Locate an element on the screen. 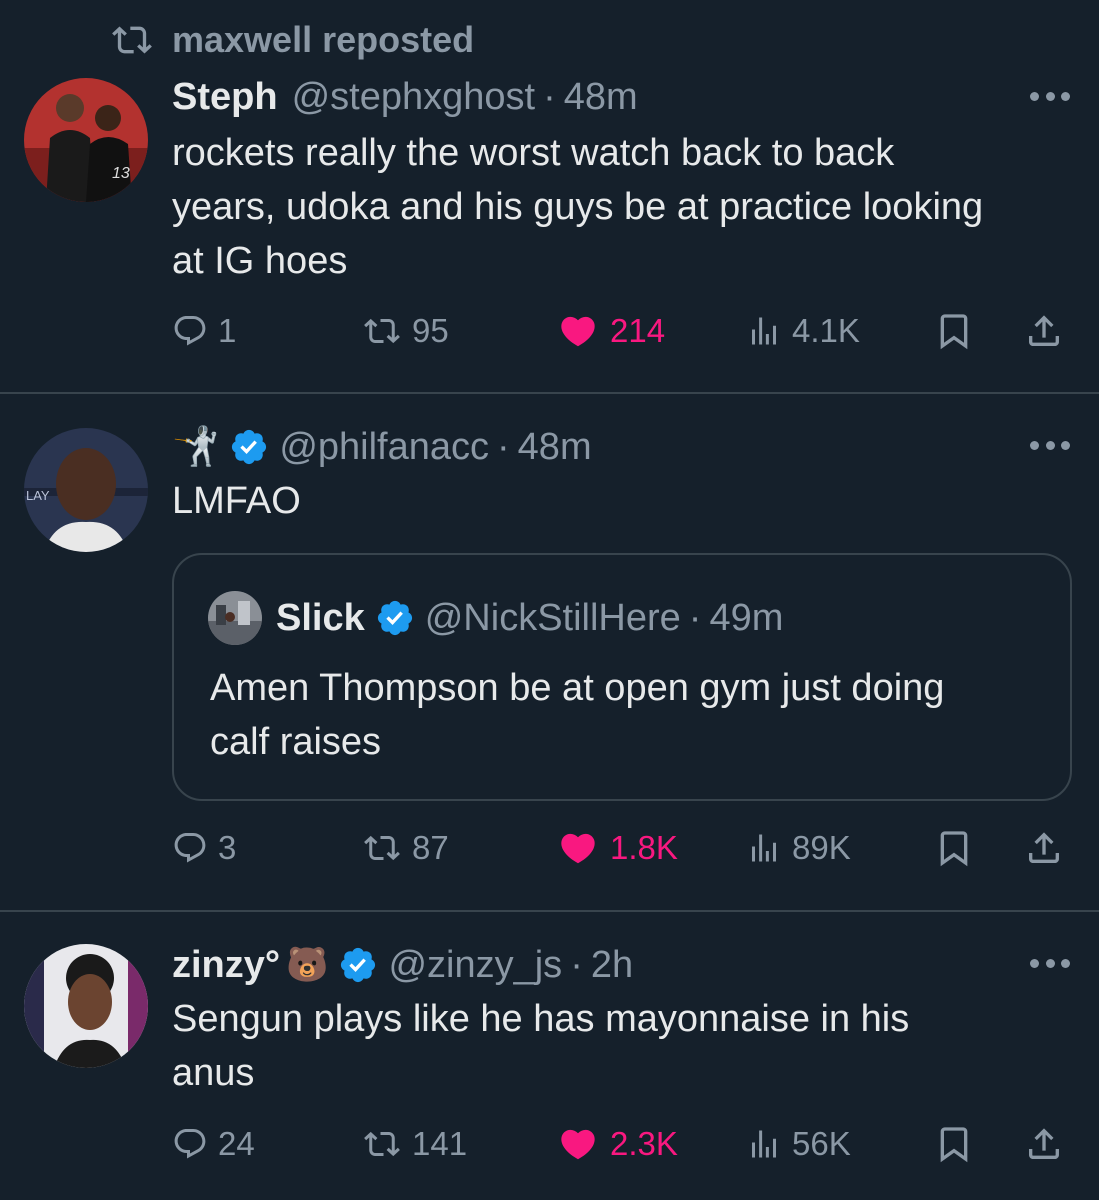 The height and width of the screenshot is (1200, 1099). author-name-emoji: 🐻 is located at coordinates (307, 965).